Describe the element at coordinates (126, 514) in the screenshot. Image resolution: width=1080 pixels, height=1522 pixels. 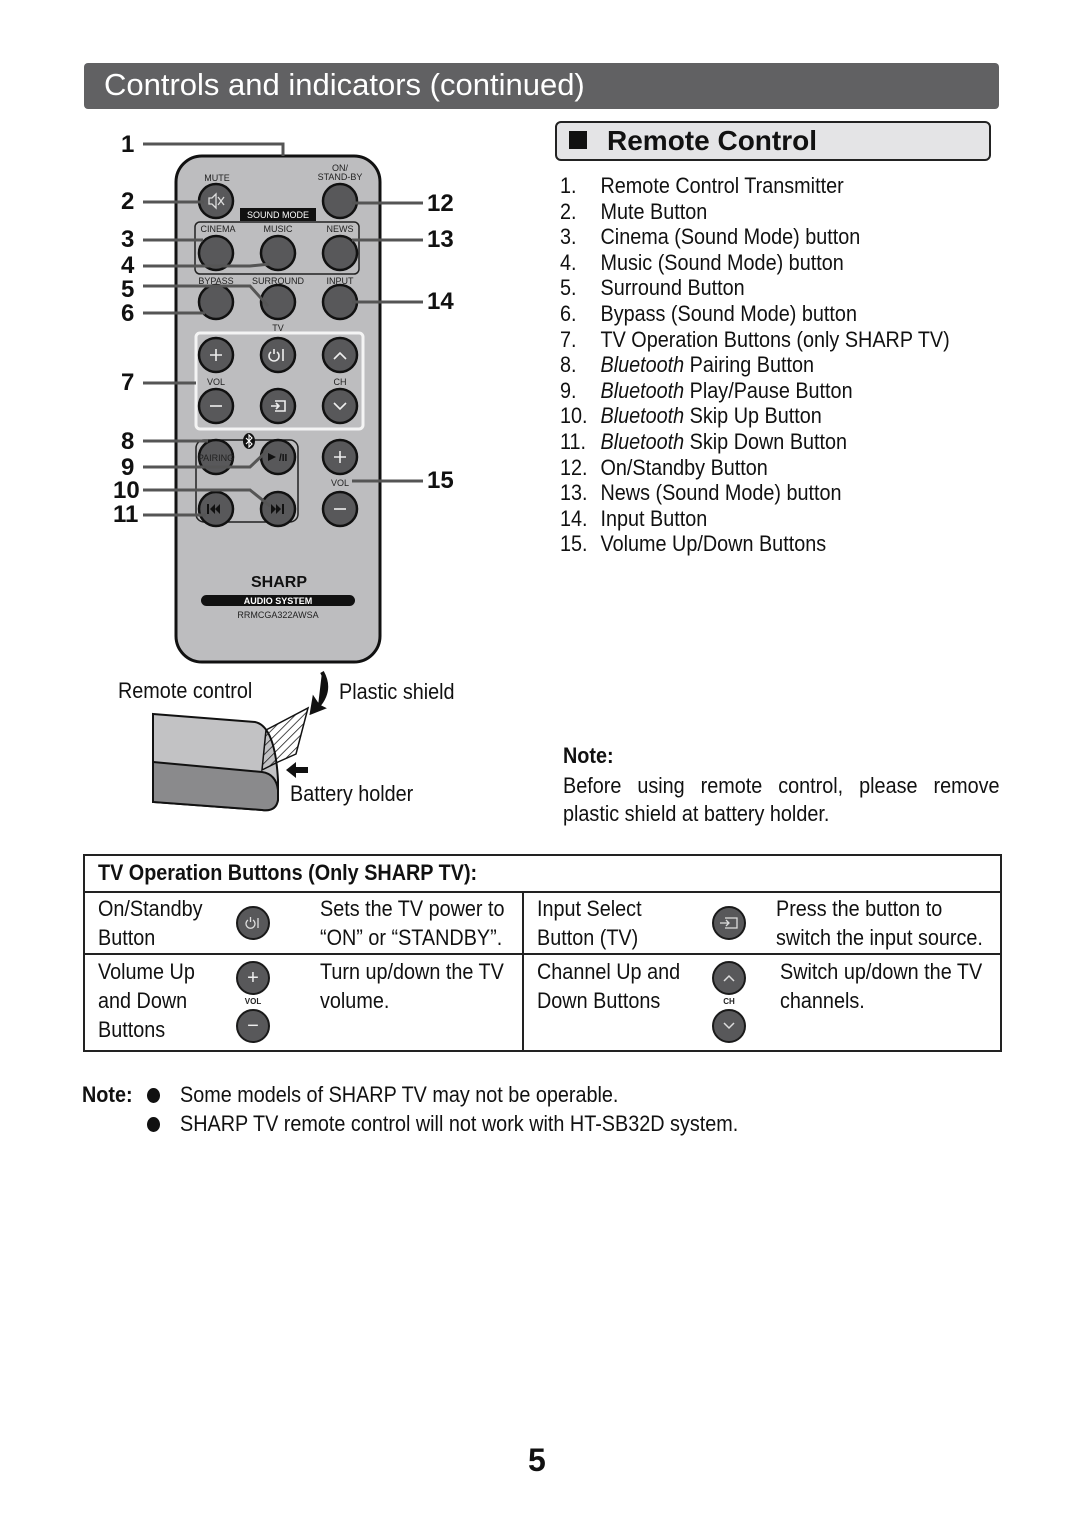
I see `callout-11: 11` at that location.